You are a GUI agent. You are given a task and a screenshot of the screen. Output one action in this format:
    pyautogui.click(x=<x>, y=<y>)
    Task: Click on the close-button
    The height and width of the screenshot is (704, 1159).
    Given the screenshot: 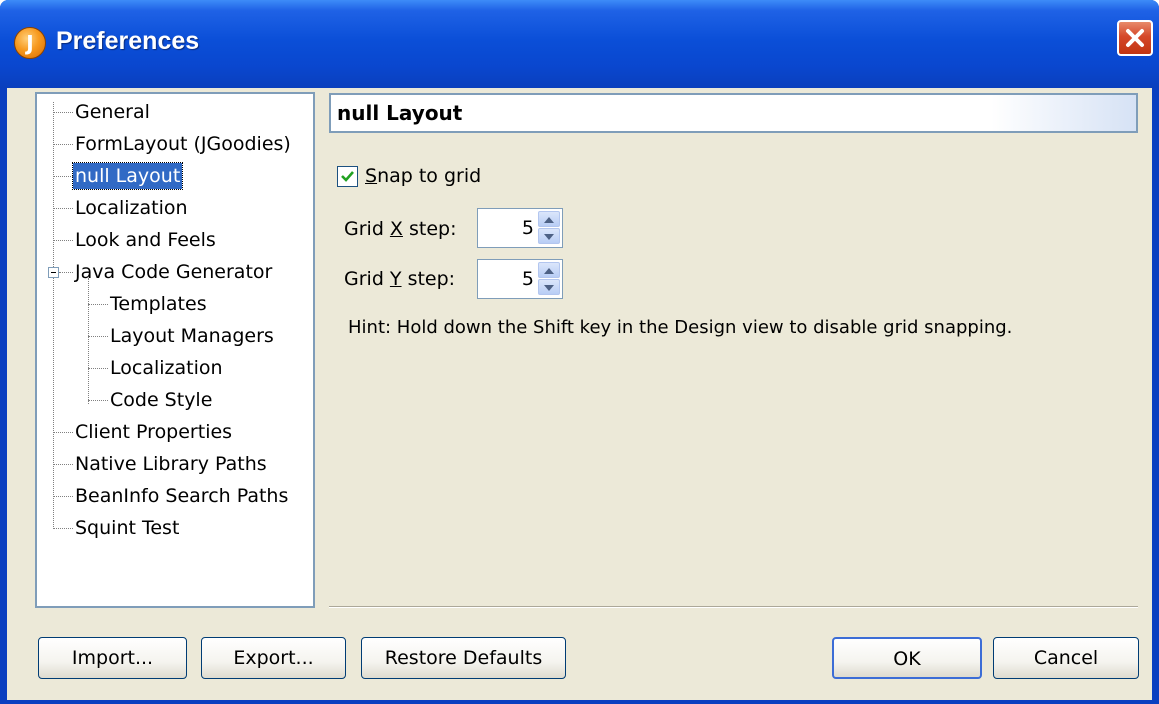 What is the action you would take?
    pyautogui.click(x=1135, y=38)
    